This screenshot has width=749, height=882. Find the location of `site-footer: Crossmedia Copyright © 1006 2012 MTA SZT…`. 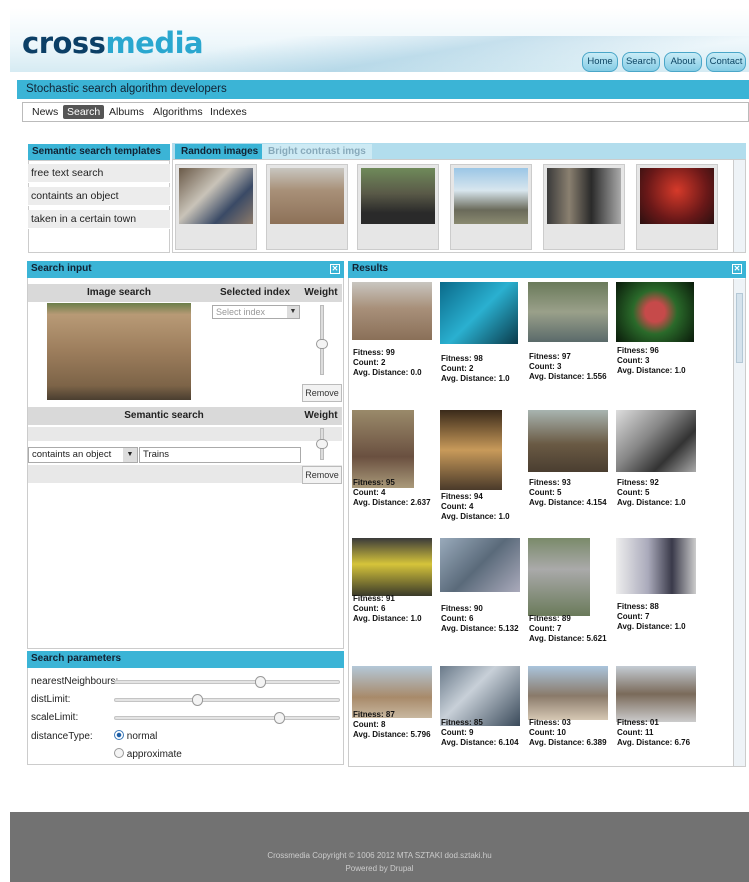

site-footer: Crossmedia Copyright © 1006 2012 MTA SZT… is located at coordinates (379, 847).